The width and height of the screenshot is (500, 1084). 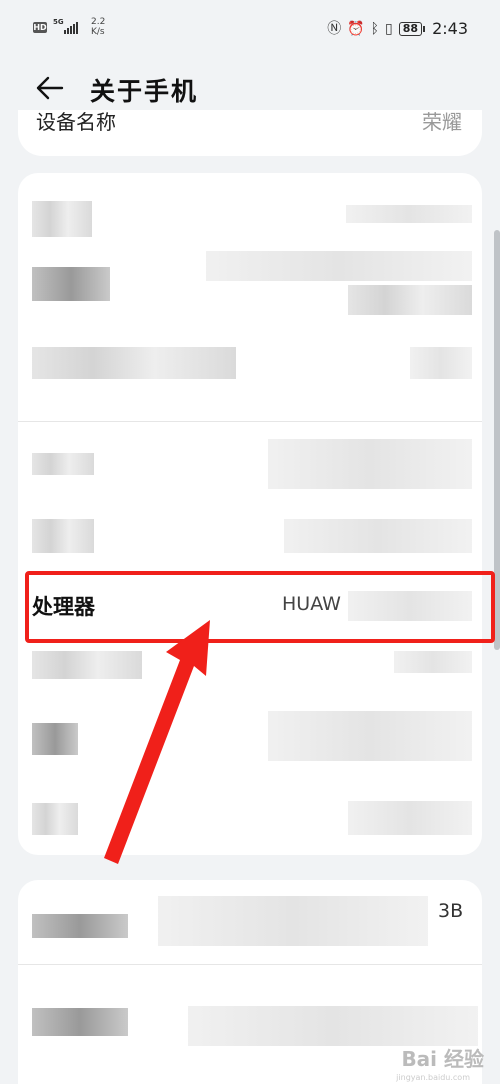 What do you see at coordinates (76, 122) in the screenshot?
I see `device-name-label: 设备名称` at bounding box center [76, 122].